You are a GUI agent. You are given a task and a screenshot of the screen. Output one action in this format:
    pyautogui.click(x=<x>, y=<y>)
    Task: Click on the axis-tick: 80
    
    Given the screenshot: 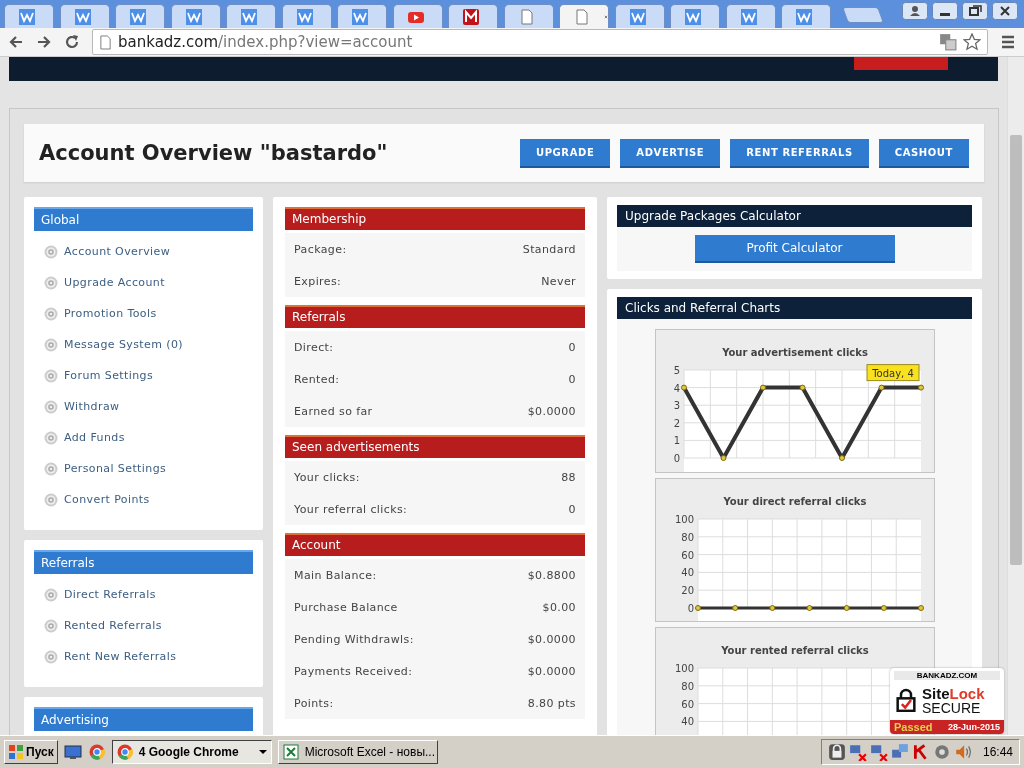 What is the action you would take?
    pyautogui.click(x=687, y=537)
    